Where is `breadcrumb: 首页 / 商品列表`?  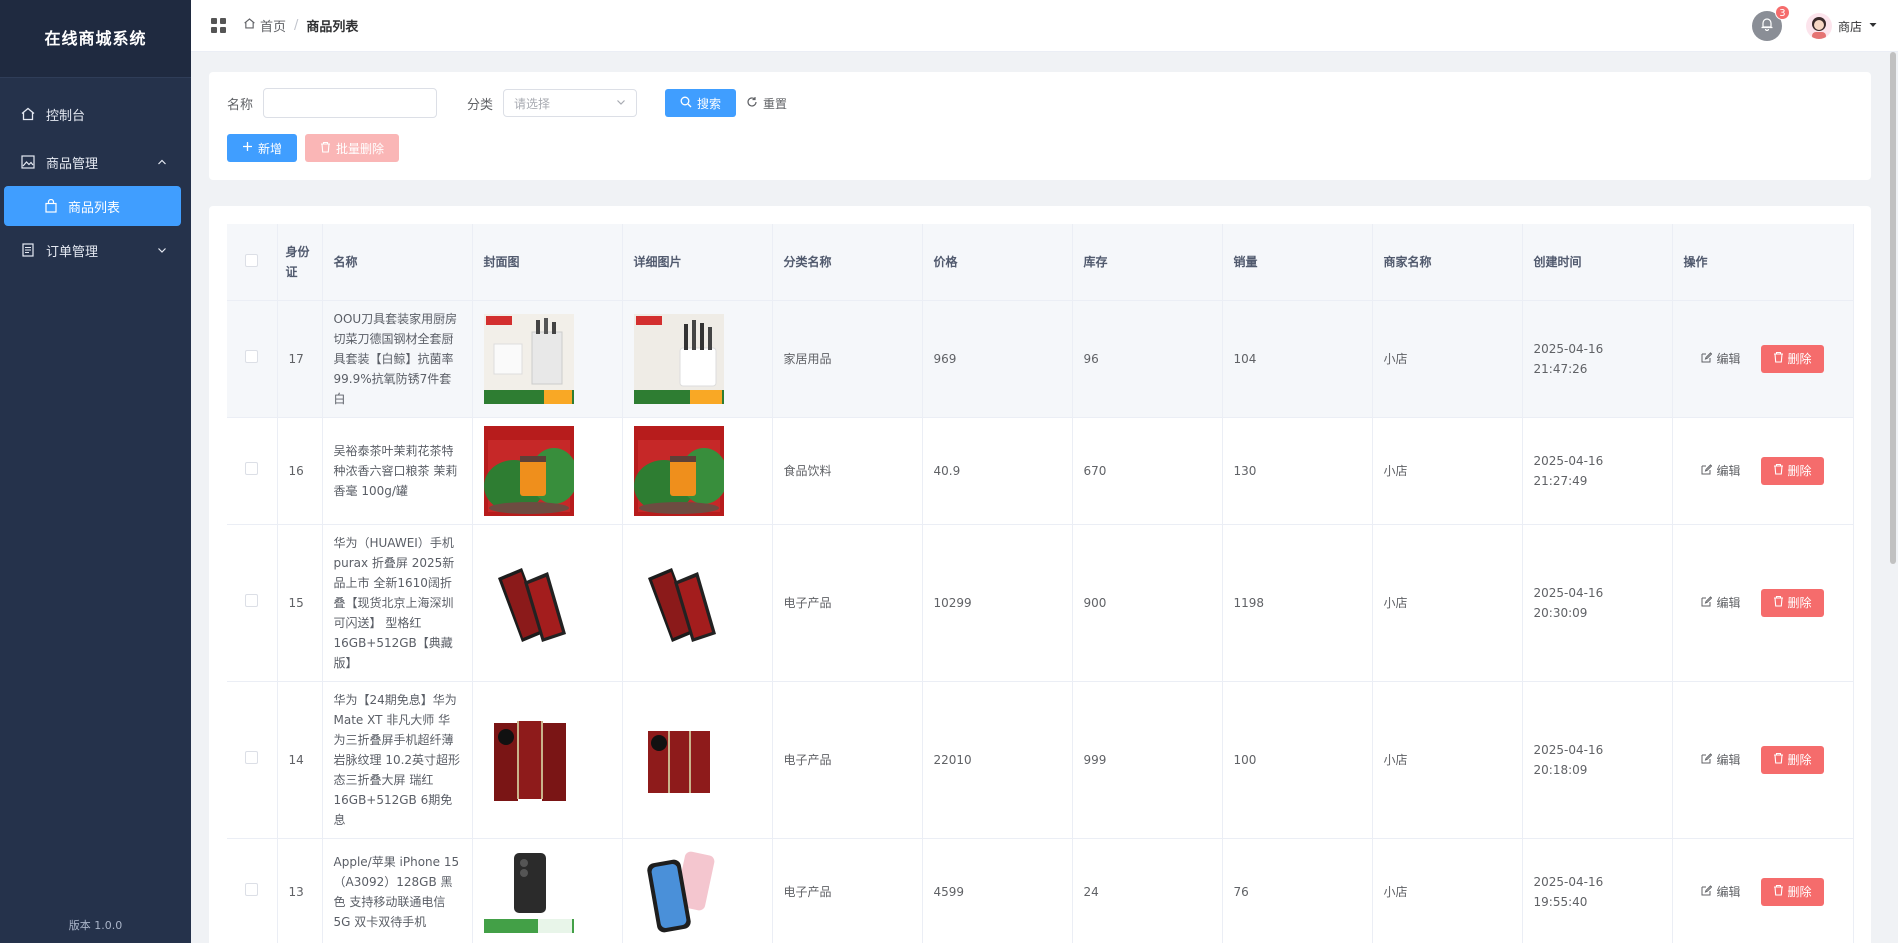 breadcrumb: 首页 / 商品列表 is located at coordinates (300, 25).